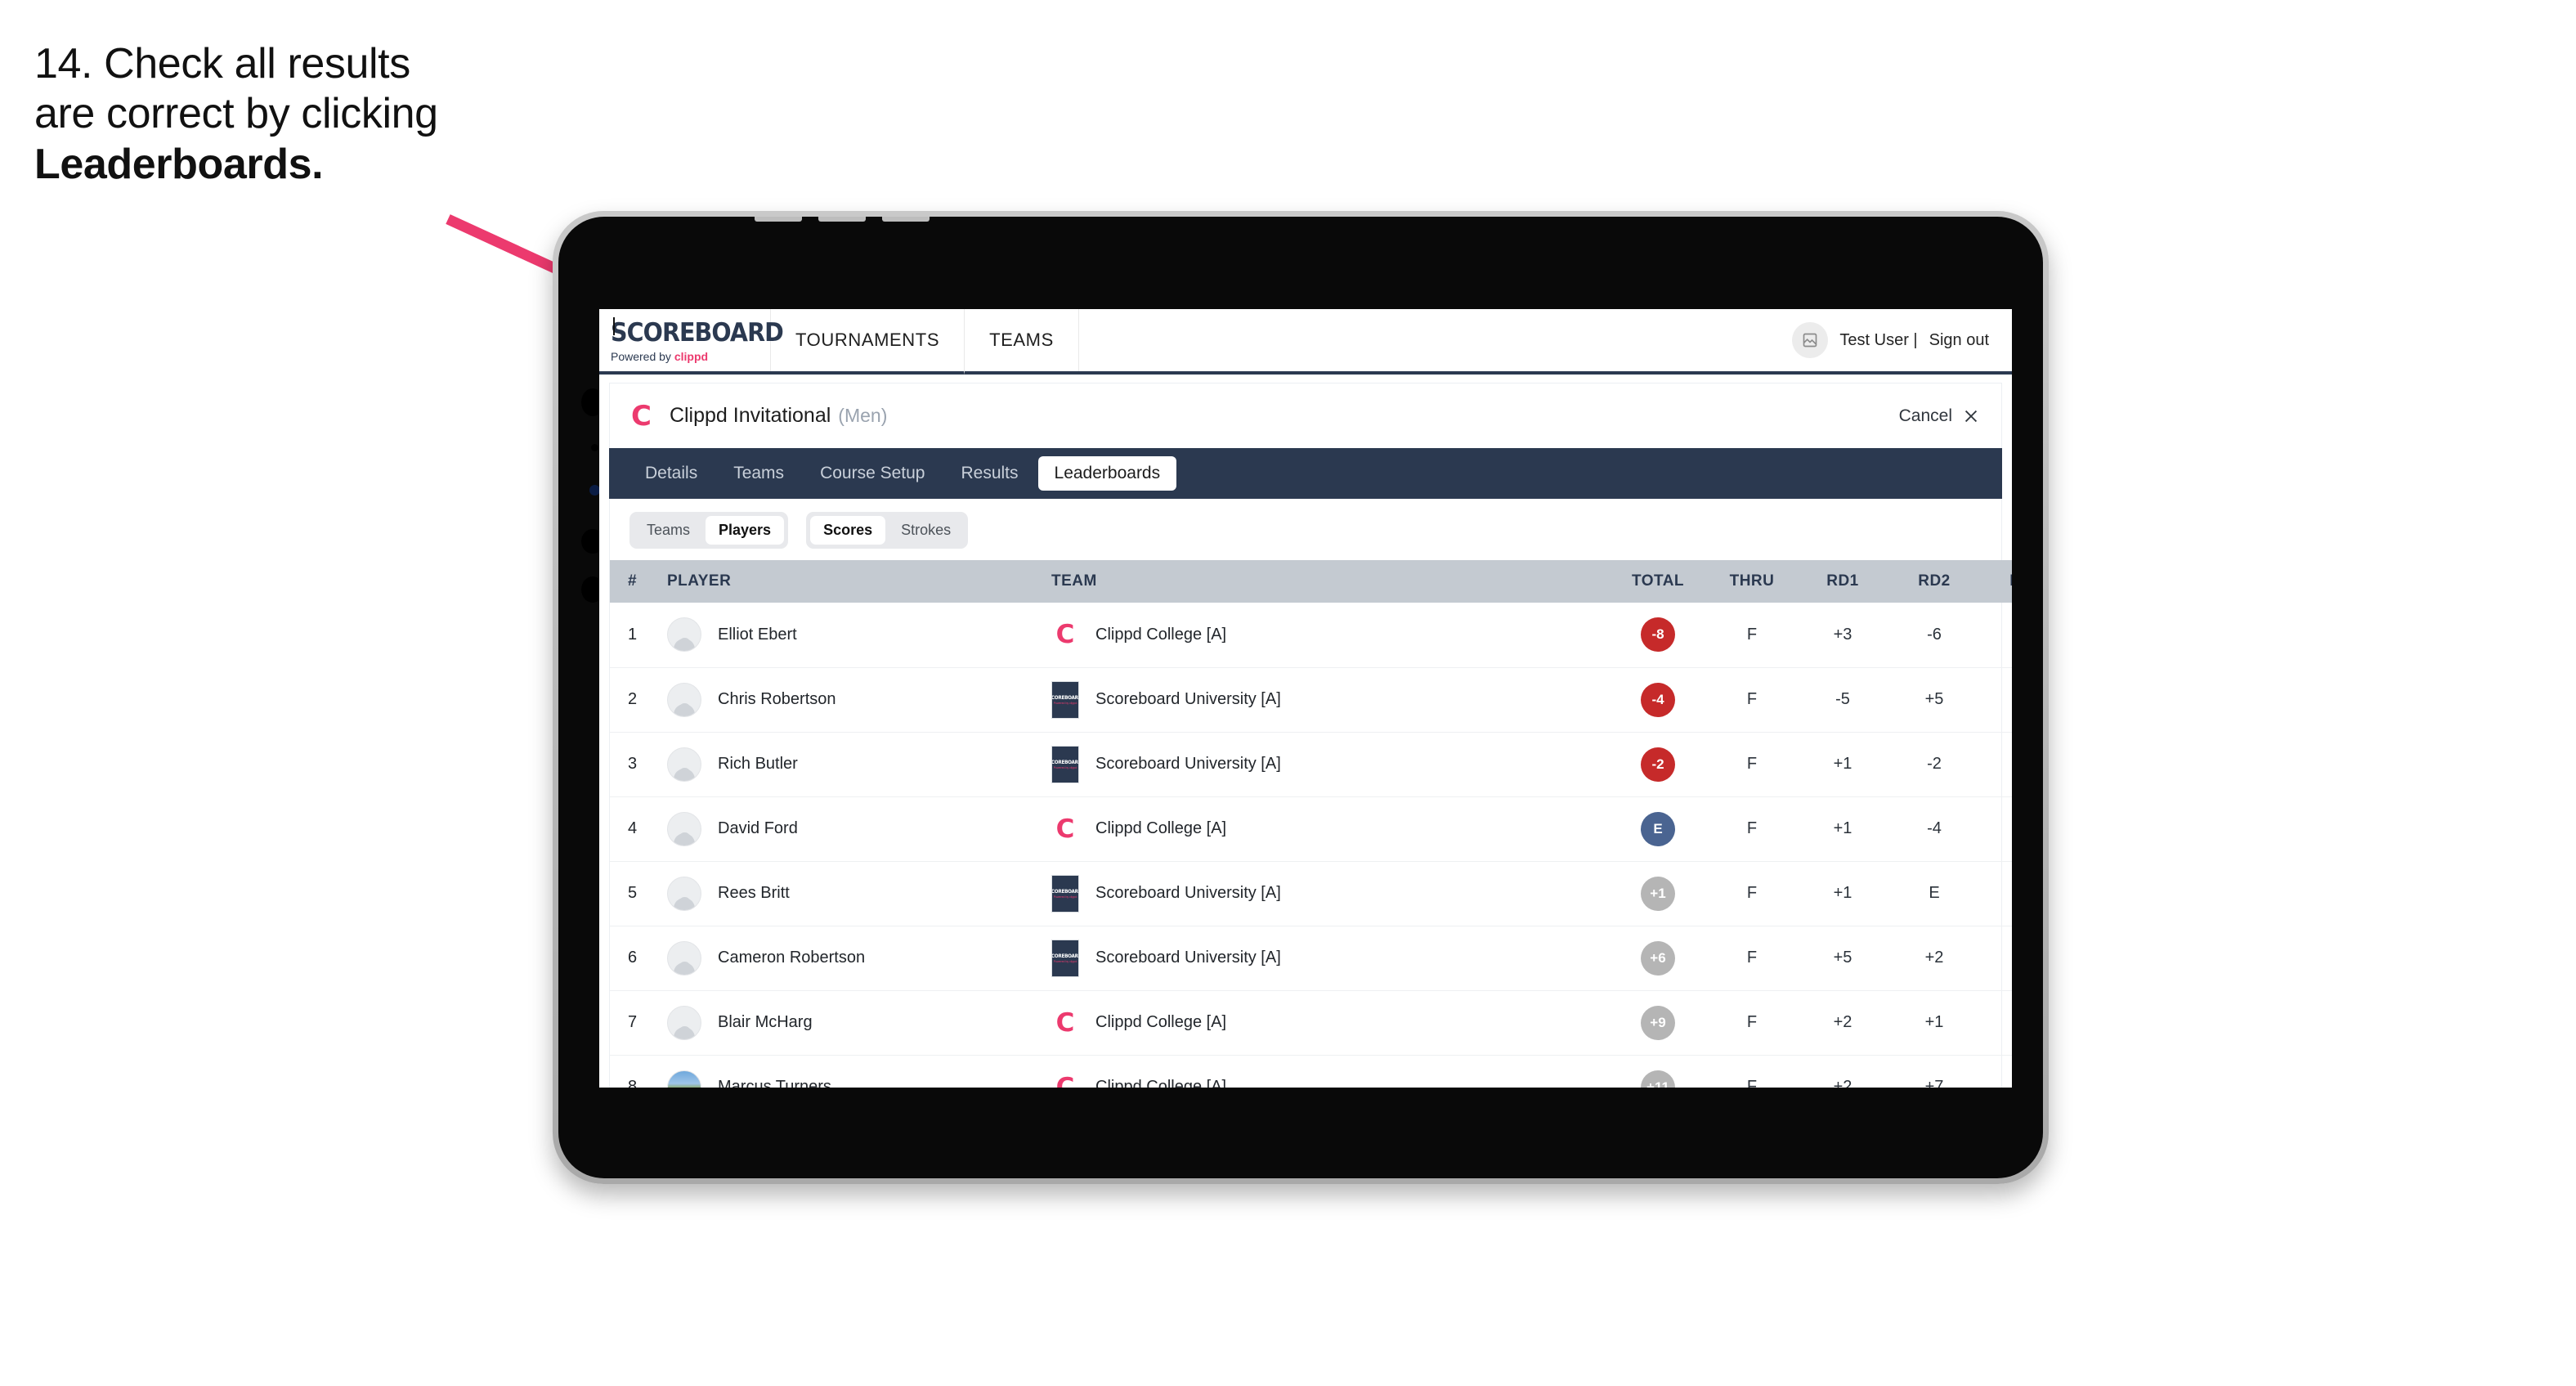  Describe the element at coordinates (774, 1083) in the screenshot. I see `player-name: Marcus Turners` at that location.